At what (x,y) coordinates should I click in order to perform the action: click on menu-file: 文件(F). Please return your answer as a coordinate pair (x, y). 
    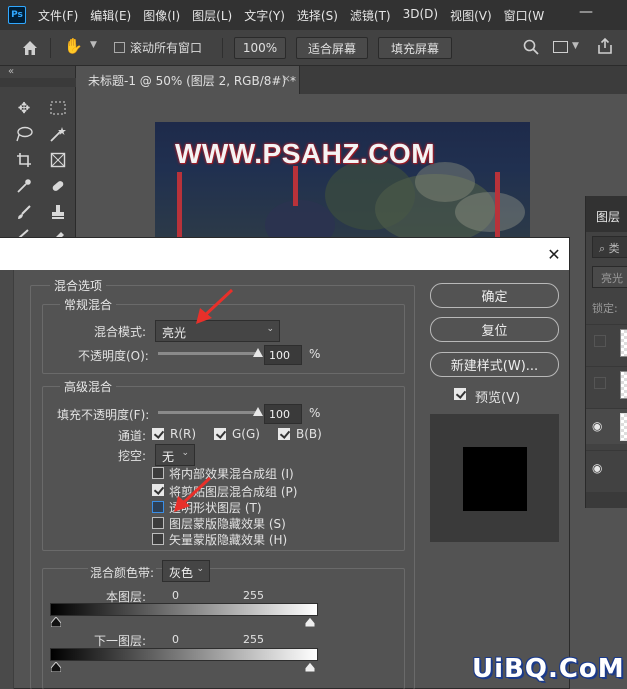
    Looking at the image, I should click on (58, 15).